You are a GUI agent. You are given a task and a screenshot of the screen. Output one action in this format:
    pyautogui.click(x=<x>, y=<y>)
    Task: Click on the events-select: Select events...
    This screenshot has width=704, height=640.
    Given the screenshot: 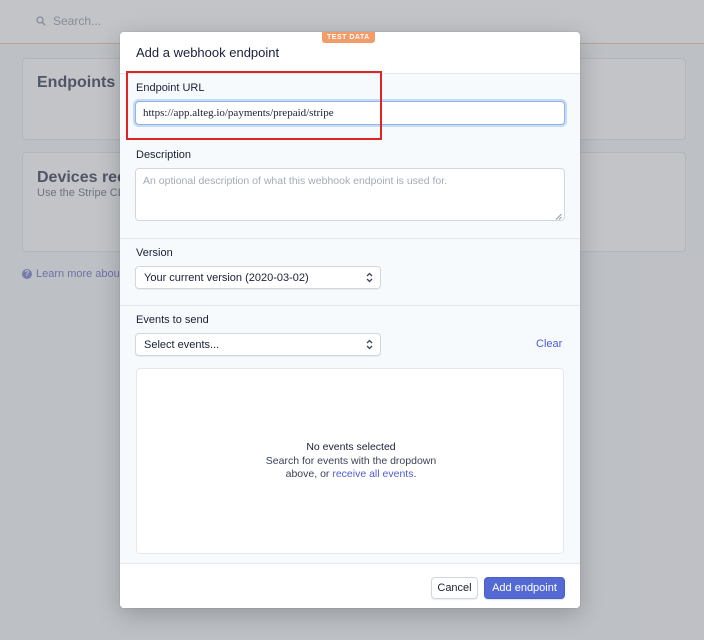 What is the action you would take?
    pyautogui.click(x=258, y=344)
    